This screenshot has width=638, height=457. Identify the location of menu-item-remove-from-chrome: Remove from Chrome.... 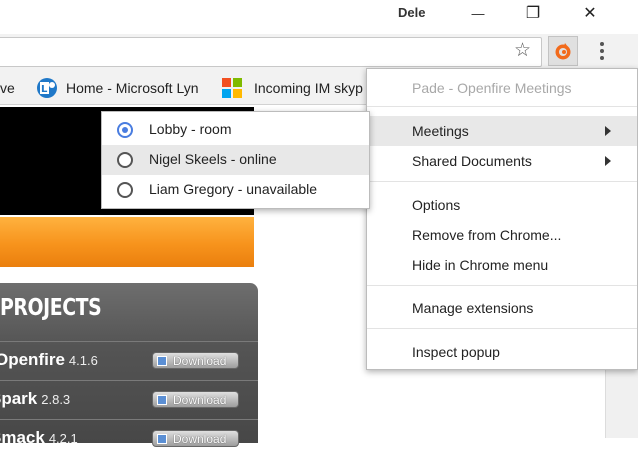
(502, 235).